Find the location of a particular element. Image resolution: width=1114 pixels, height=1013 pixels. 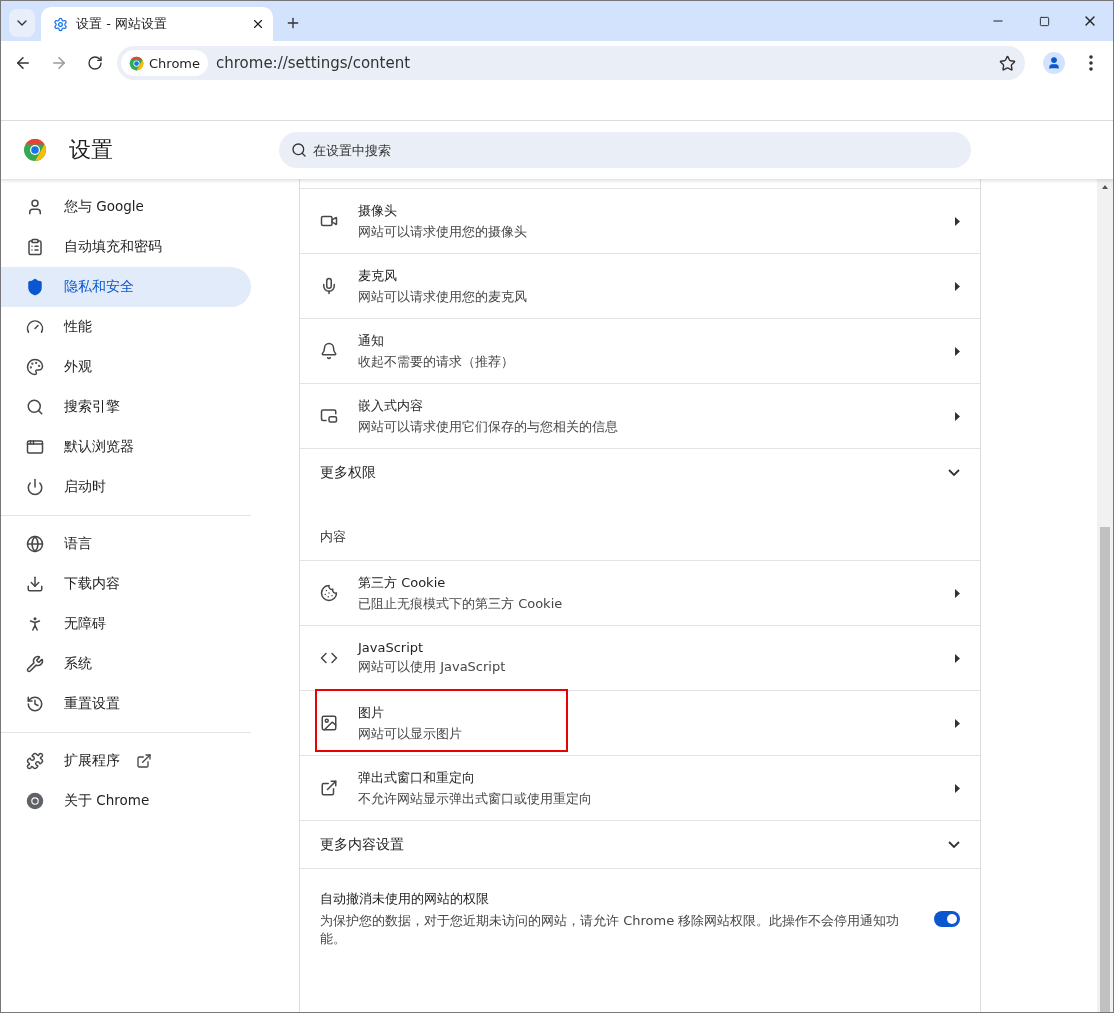

chrome-icon is located at coordinates (35, 801).